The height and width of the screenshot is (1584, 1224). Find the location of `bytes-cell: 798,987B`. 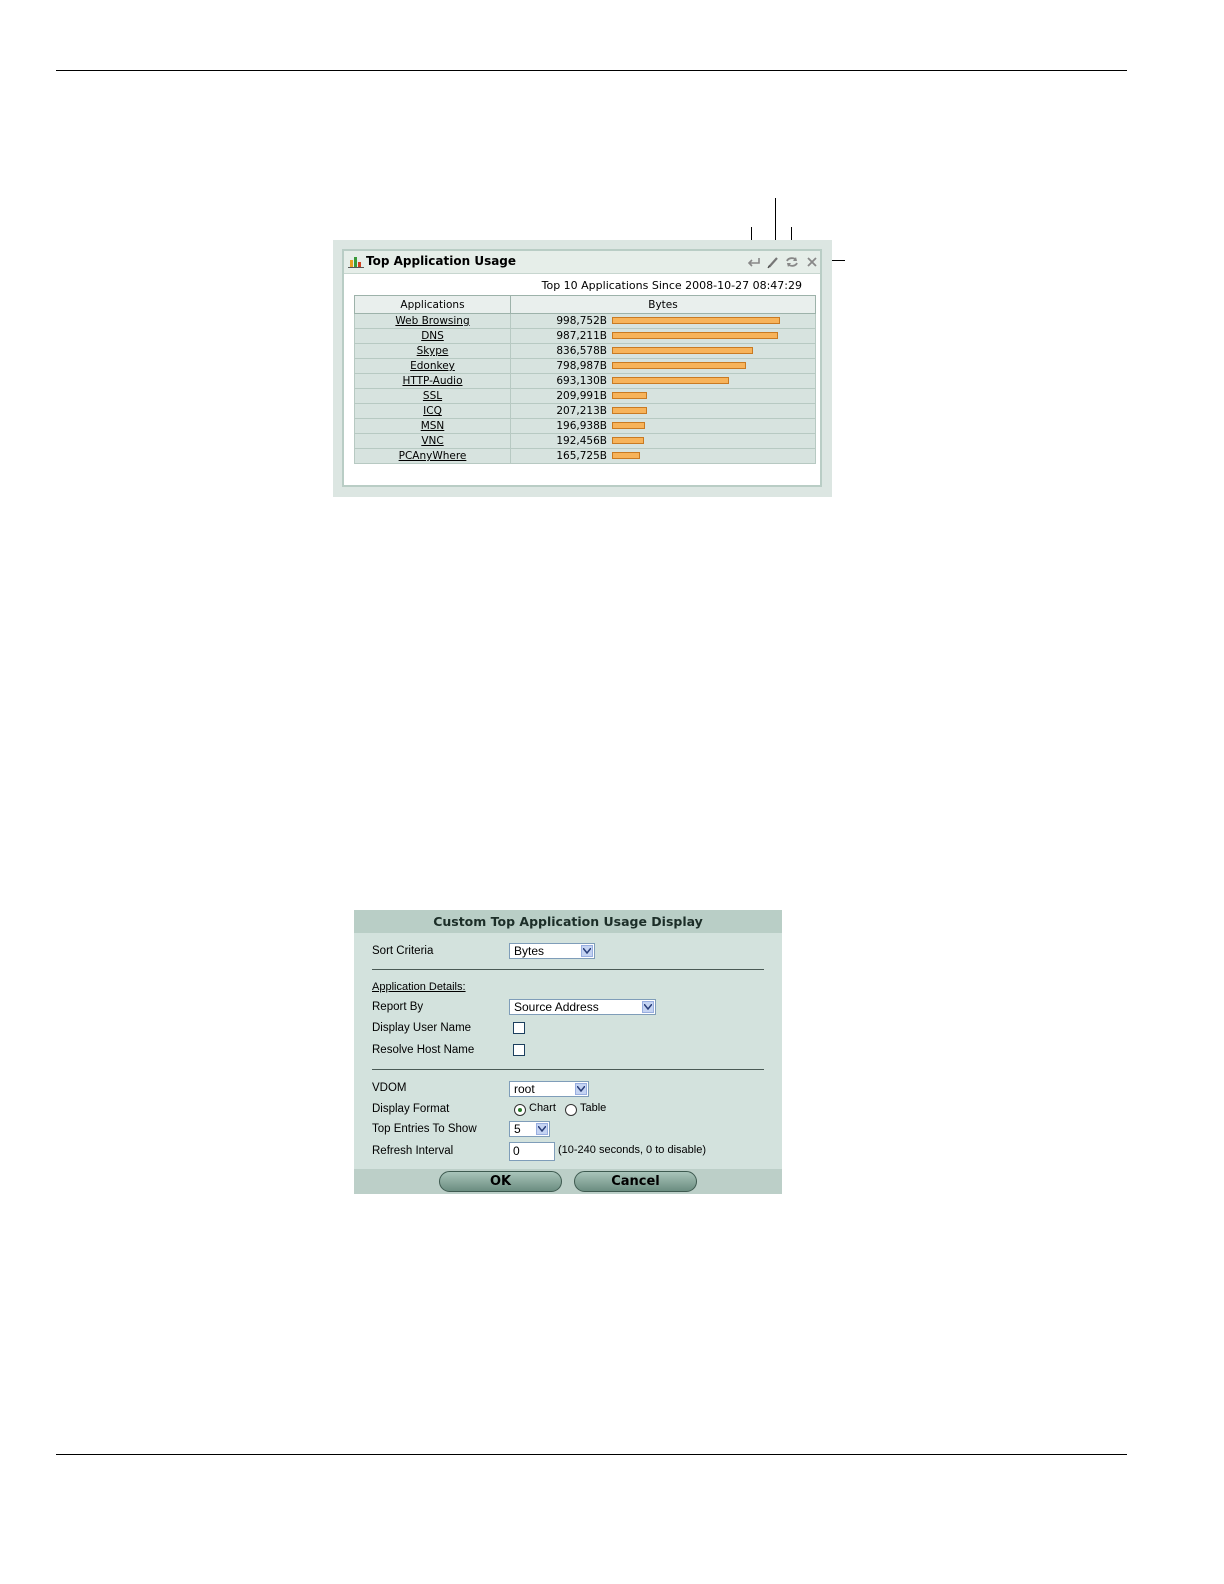

bytes-cell: 798,987B is located at coordinates (663, 366).